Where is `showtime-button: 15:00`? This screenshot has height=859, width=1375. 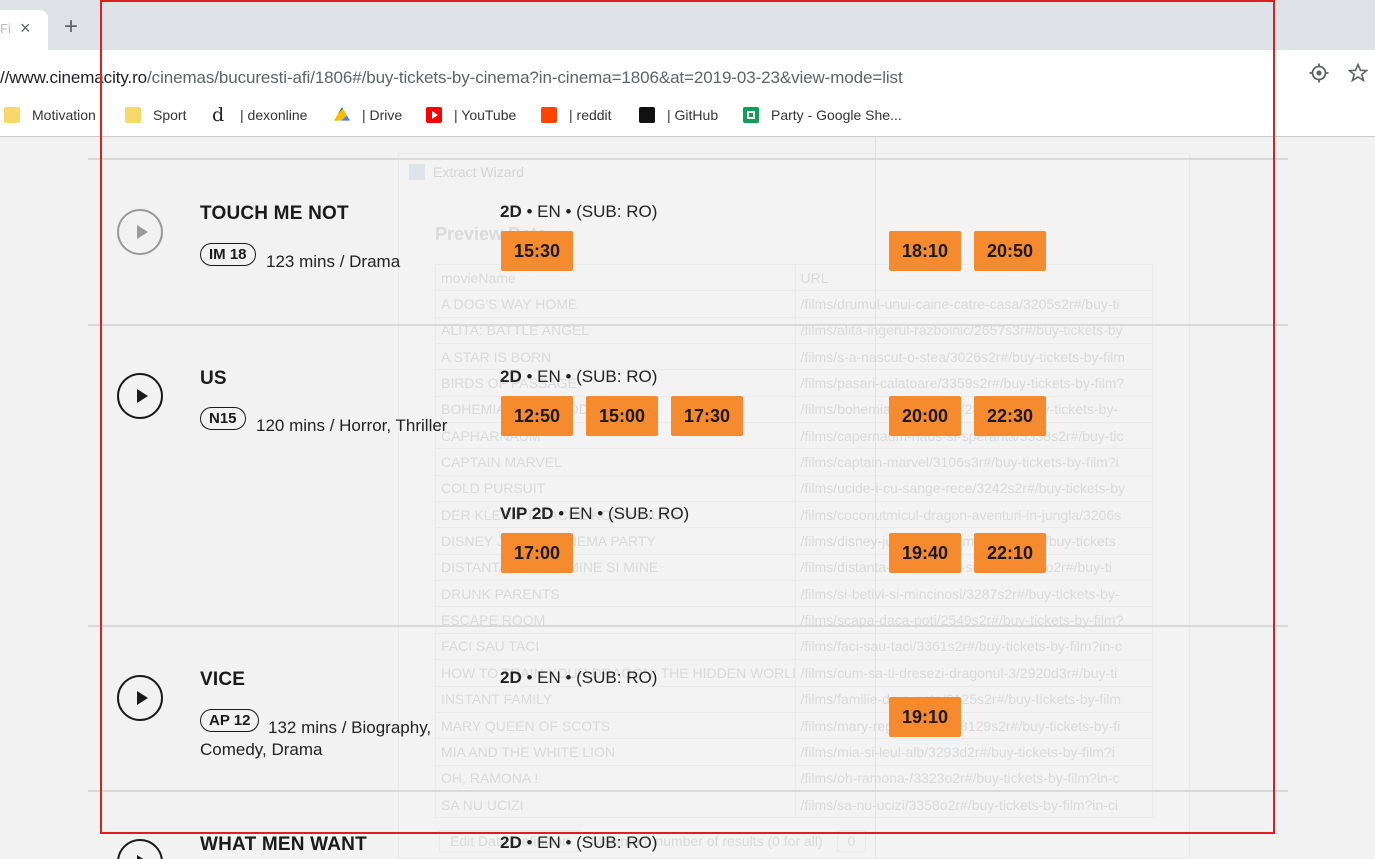 showtime-button: 15:00 is located at coordinates (622, 416).